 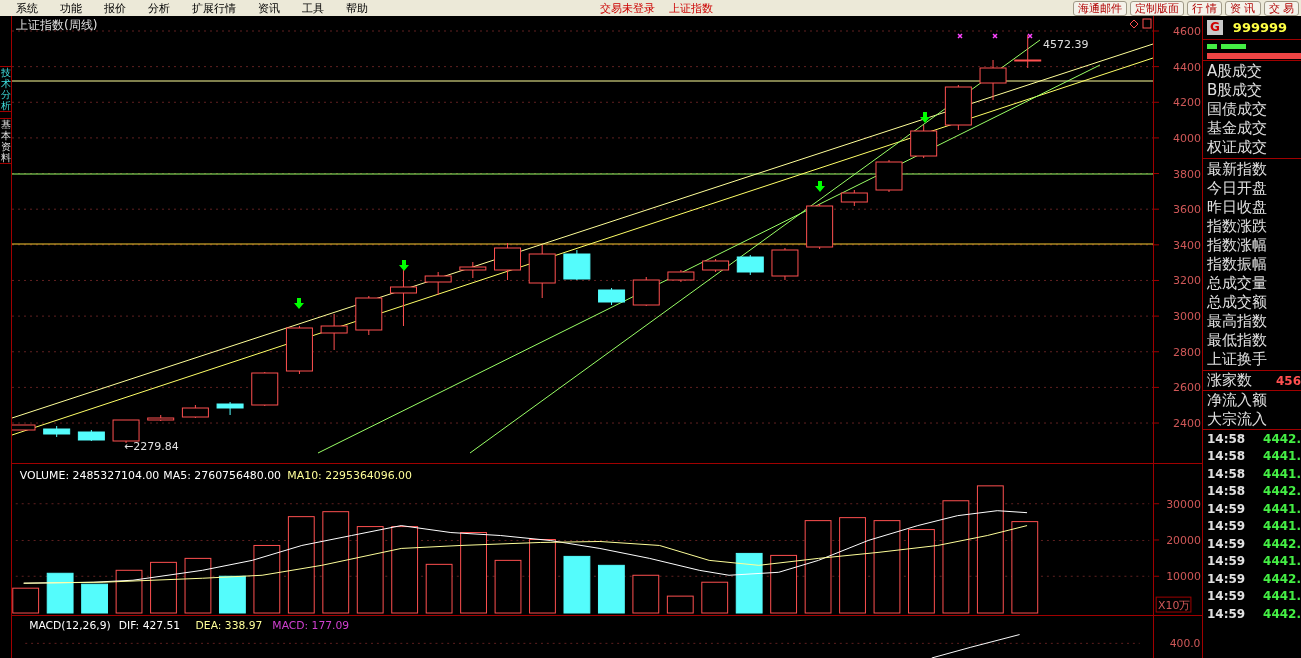 I want to click on legend-text: DEA: 338.97, so click(x=229, y=625).